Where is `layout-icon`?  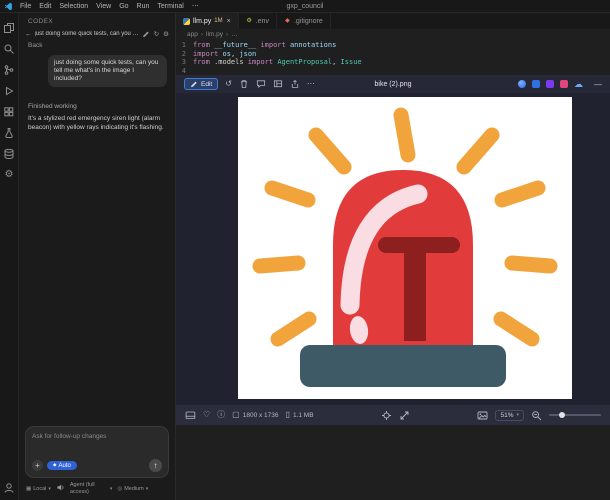 layout-icon is located at coordinates (278, 84).